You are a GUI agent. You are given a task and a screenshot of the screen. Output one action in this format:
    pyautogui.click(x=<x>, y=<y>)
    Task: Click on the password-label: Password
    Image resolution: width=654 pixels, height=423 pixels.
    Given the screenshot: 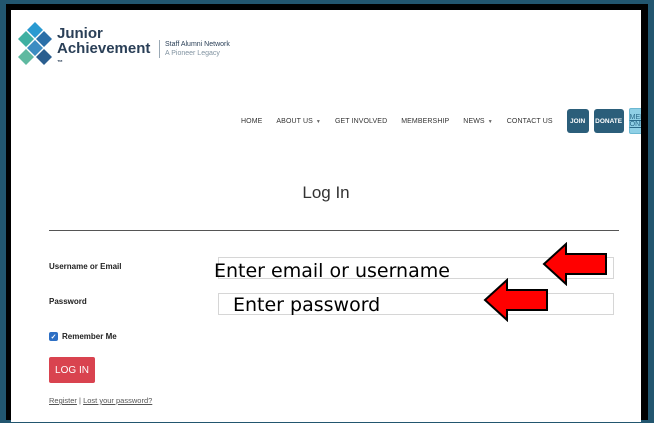 What is the action you would take?
    pyautogui.click(x=68, y=301)
    